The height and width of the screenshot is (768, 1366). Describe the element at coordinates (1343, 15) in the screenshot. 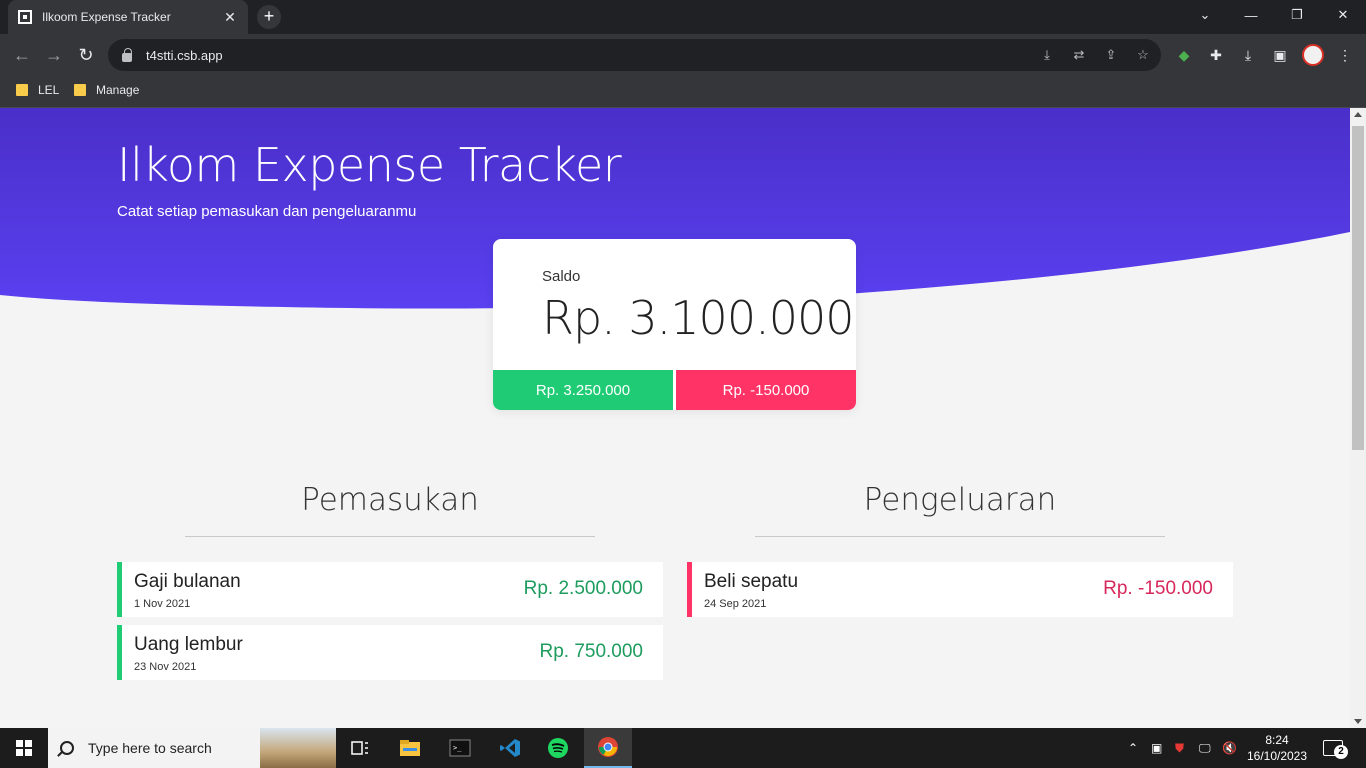

I see `close-window-button: ✕` at that location.